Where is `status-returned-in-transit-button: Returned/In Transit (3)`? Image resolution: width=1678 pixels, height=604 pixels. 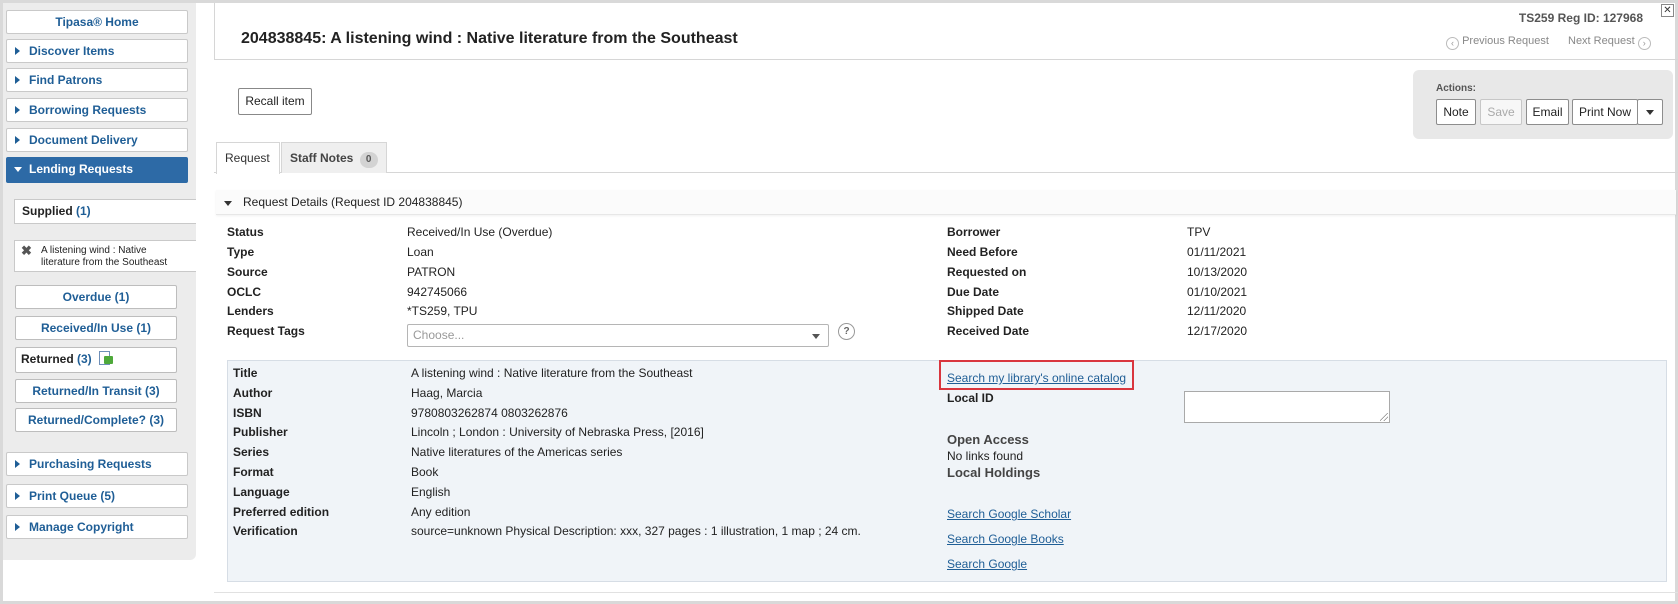 status-returned-in-transit-button: Returned/In Transit (3) is located at coordinates (96, 391).